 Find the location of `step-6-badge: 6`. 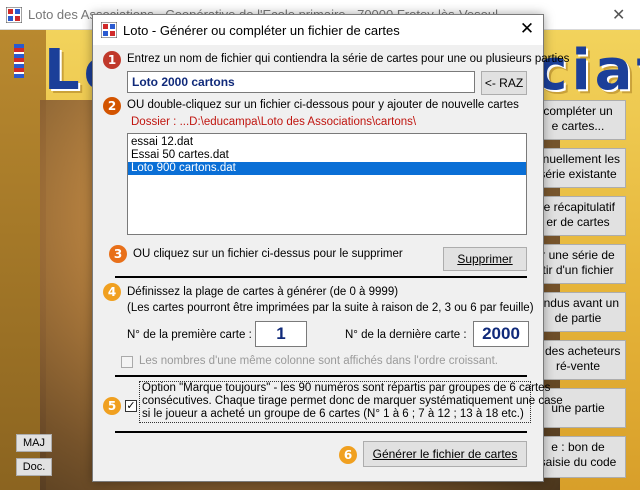

step-6-badge: 6 is located at coordinates (348, 455).